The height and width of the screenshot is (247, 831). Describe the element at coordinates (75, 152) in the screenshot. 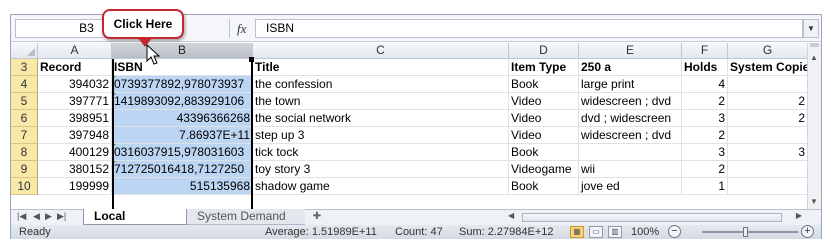

I see `cell-a8: 400129` at that location.